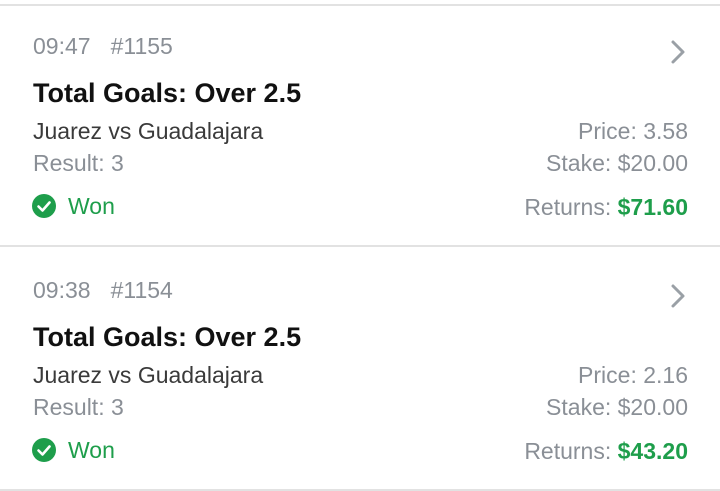  Describe the element at coordinates (103, 290) in the screenshot. I see `bet-meta: 09:38 #1154` at that location.